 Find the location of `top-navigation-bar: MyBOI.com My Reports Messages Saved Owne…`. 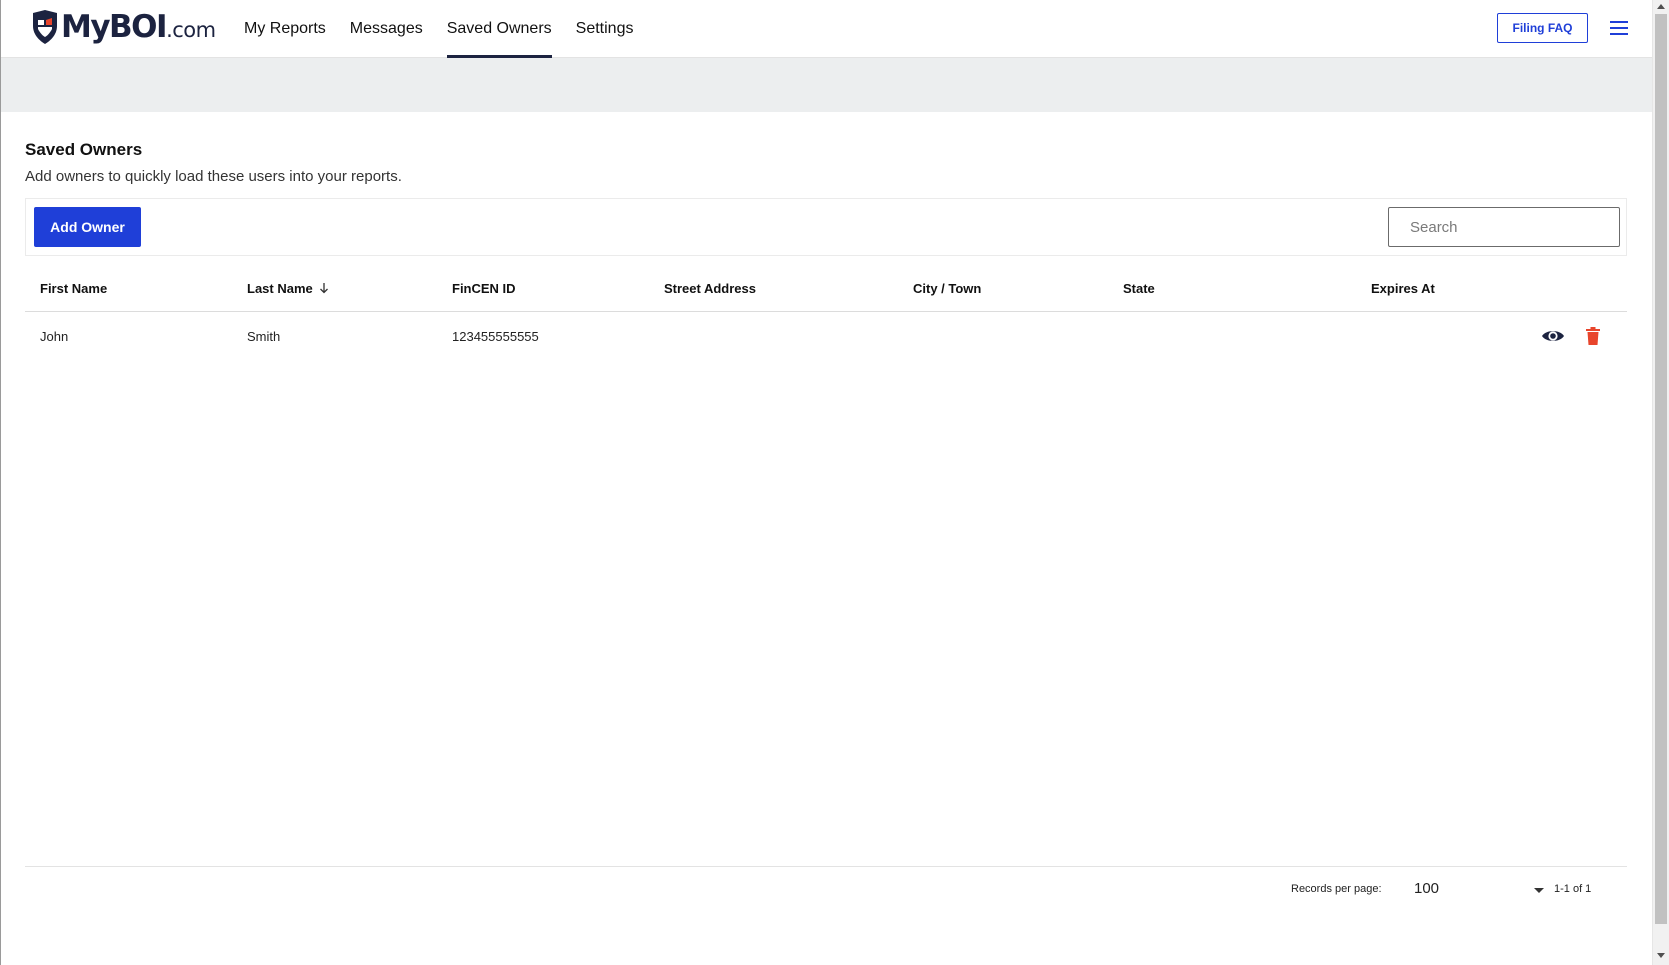

top-navigation-bar: MyBOI.com My Reports Messages Saved Owne… is located at coordinates (826, 29).